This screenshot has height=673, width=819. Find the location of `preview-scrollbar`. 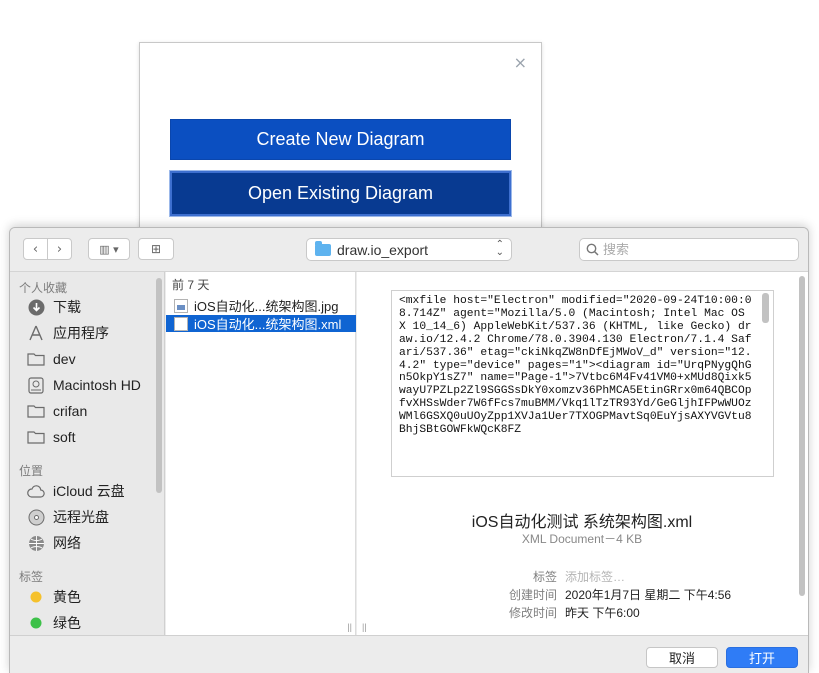

preview-scrollbar is located at coordinates (802, 436).